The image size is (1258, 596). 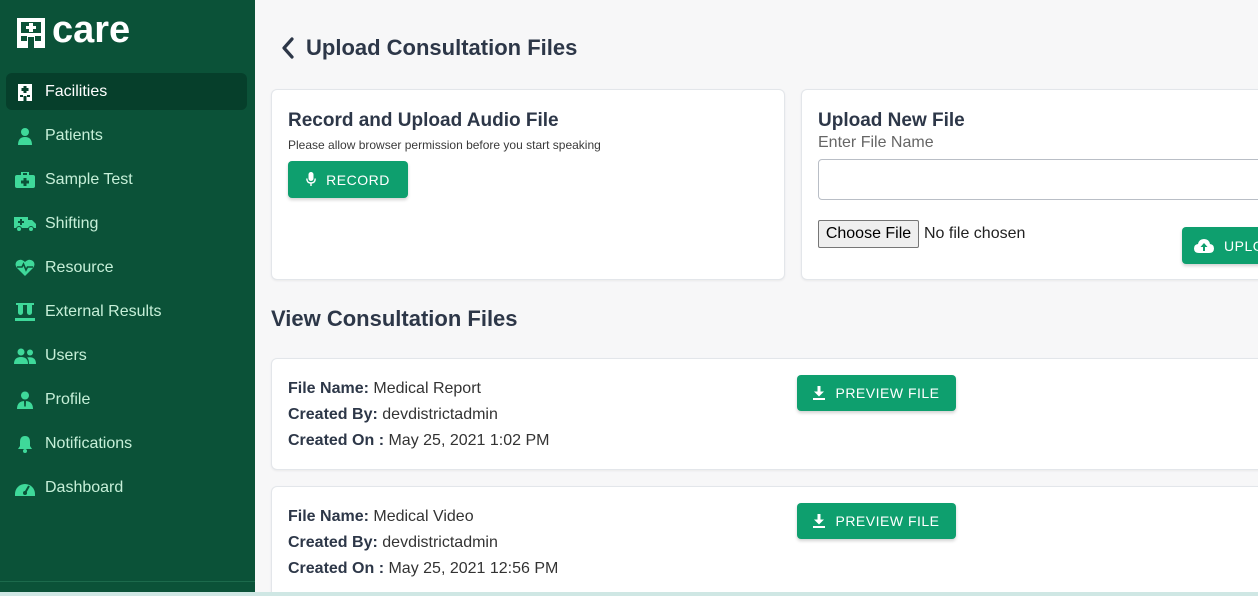 What do you see at coordinates (74, 135) in the screenshot?
I see `sidebar-item-label: Patients` at bounding box center [74, 135].